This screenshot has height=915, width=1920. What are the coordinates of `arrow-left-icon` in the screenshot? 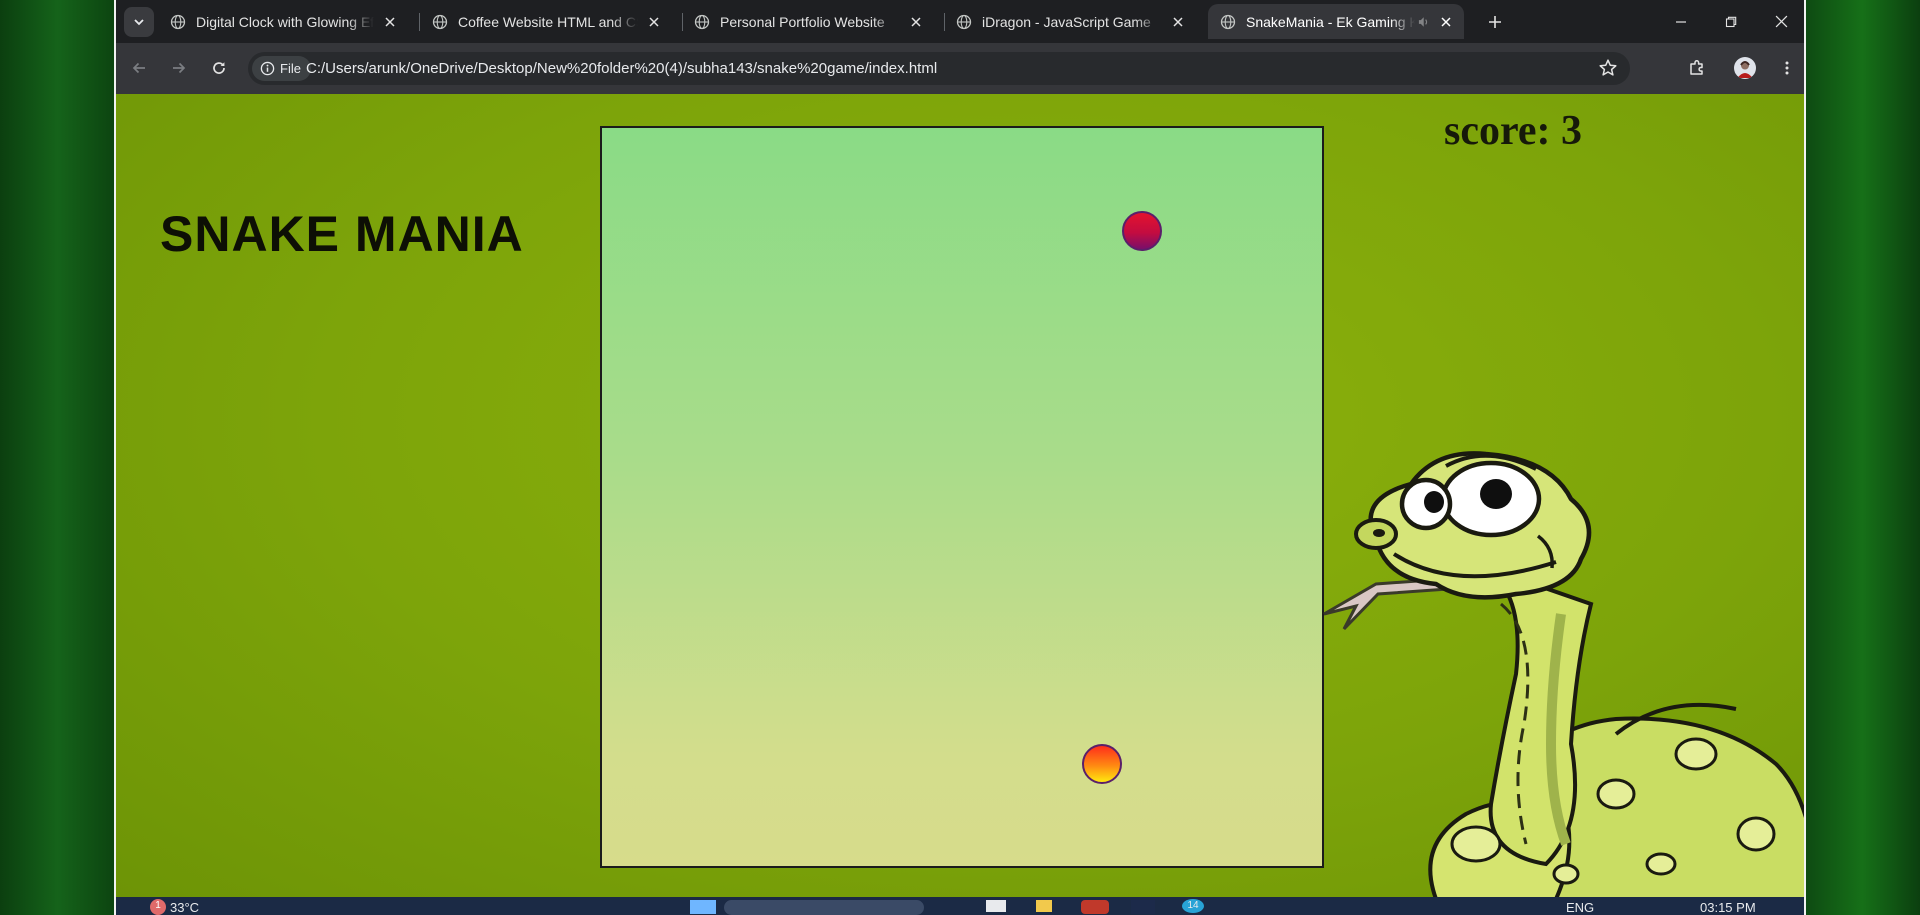 It's located at (138, 68).